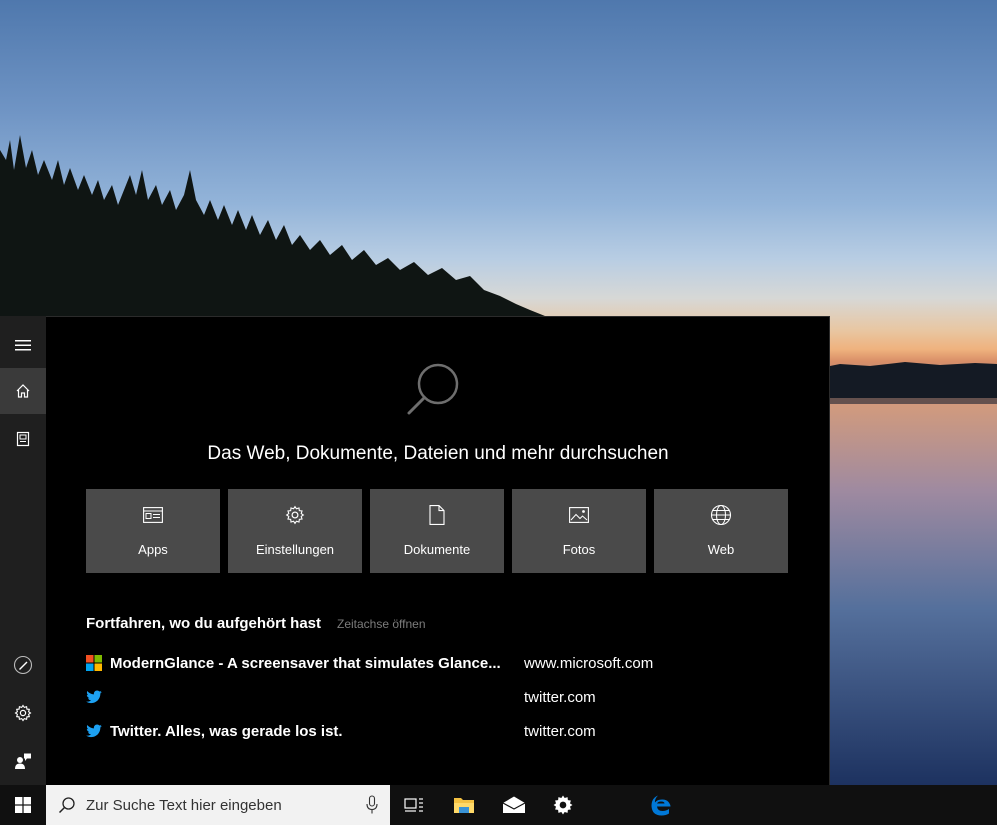 This screenshot has height=825, width=997. What do you see at coordinates (721, 531) in the screenshot?
I see `tile-web: Web` at bounding box center [721, 531].